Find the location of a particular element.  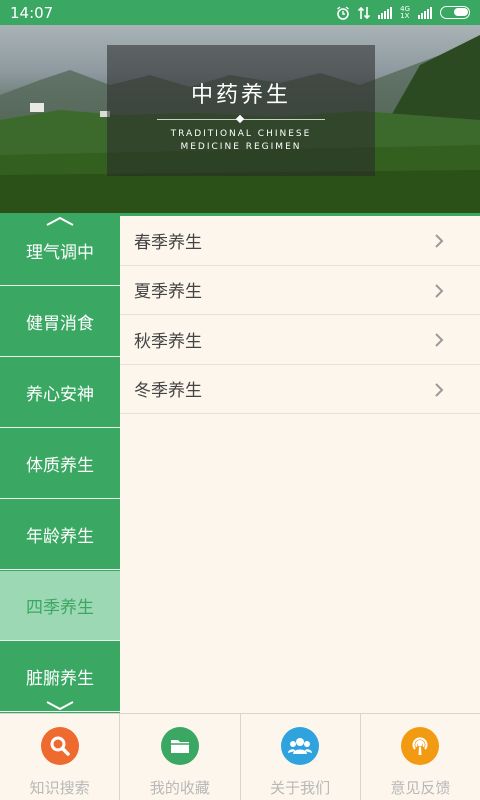

status-time: 14:07 is located at coordinates (32, 12).